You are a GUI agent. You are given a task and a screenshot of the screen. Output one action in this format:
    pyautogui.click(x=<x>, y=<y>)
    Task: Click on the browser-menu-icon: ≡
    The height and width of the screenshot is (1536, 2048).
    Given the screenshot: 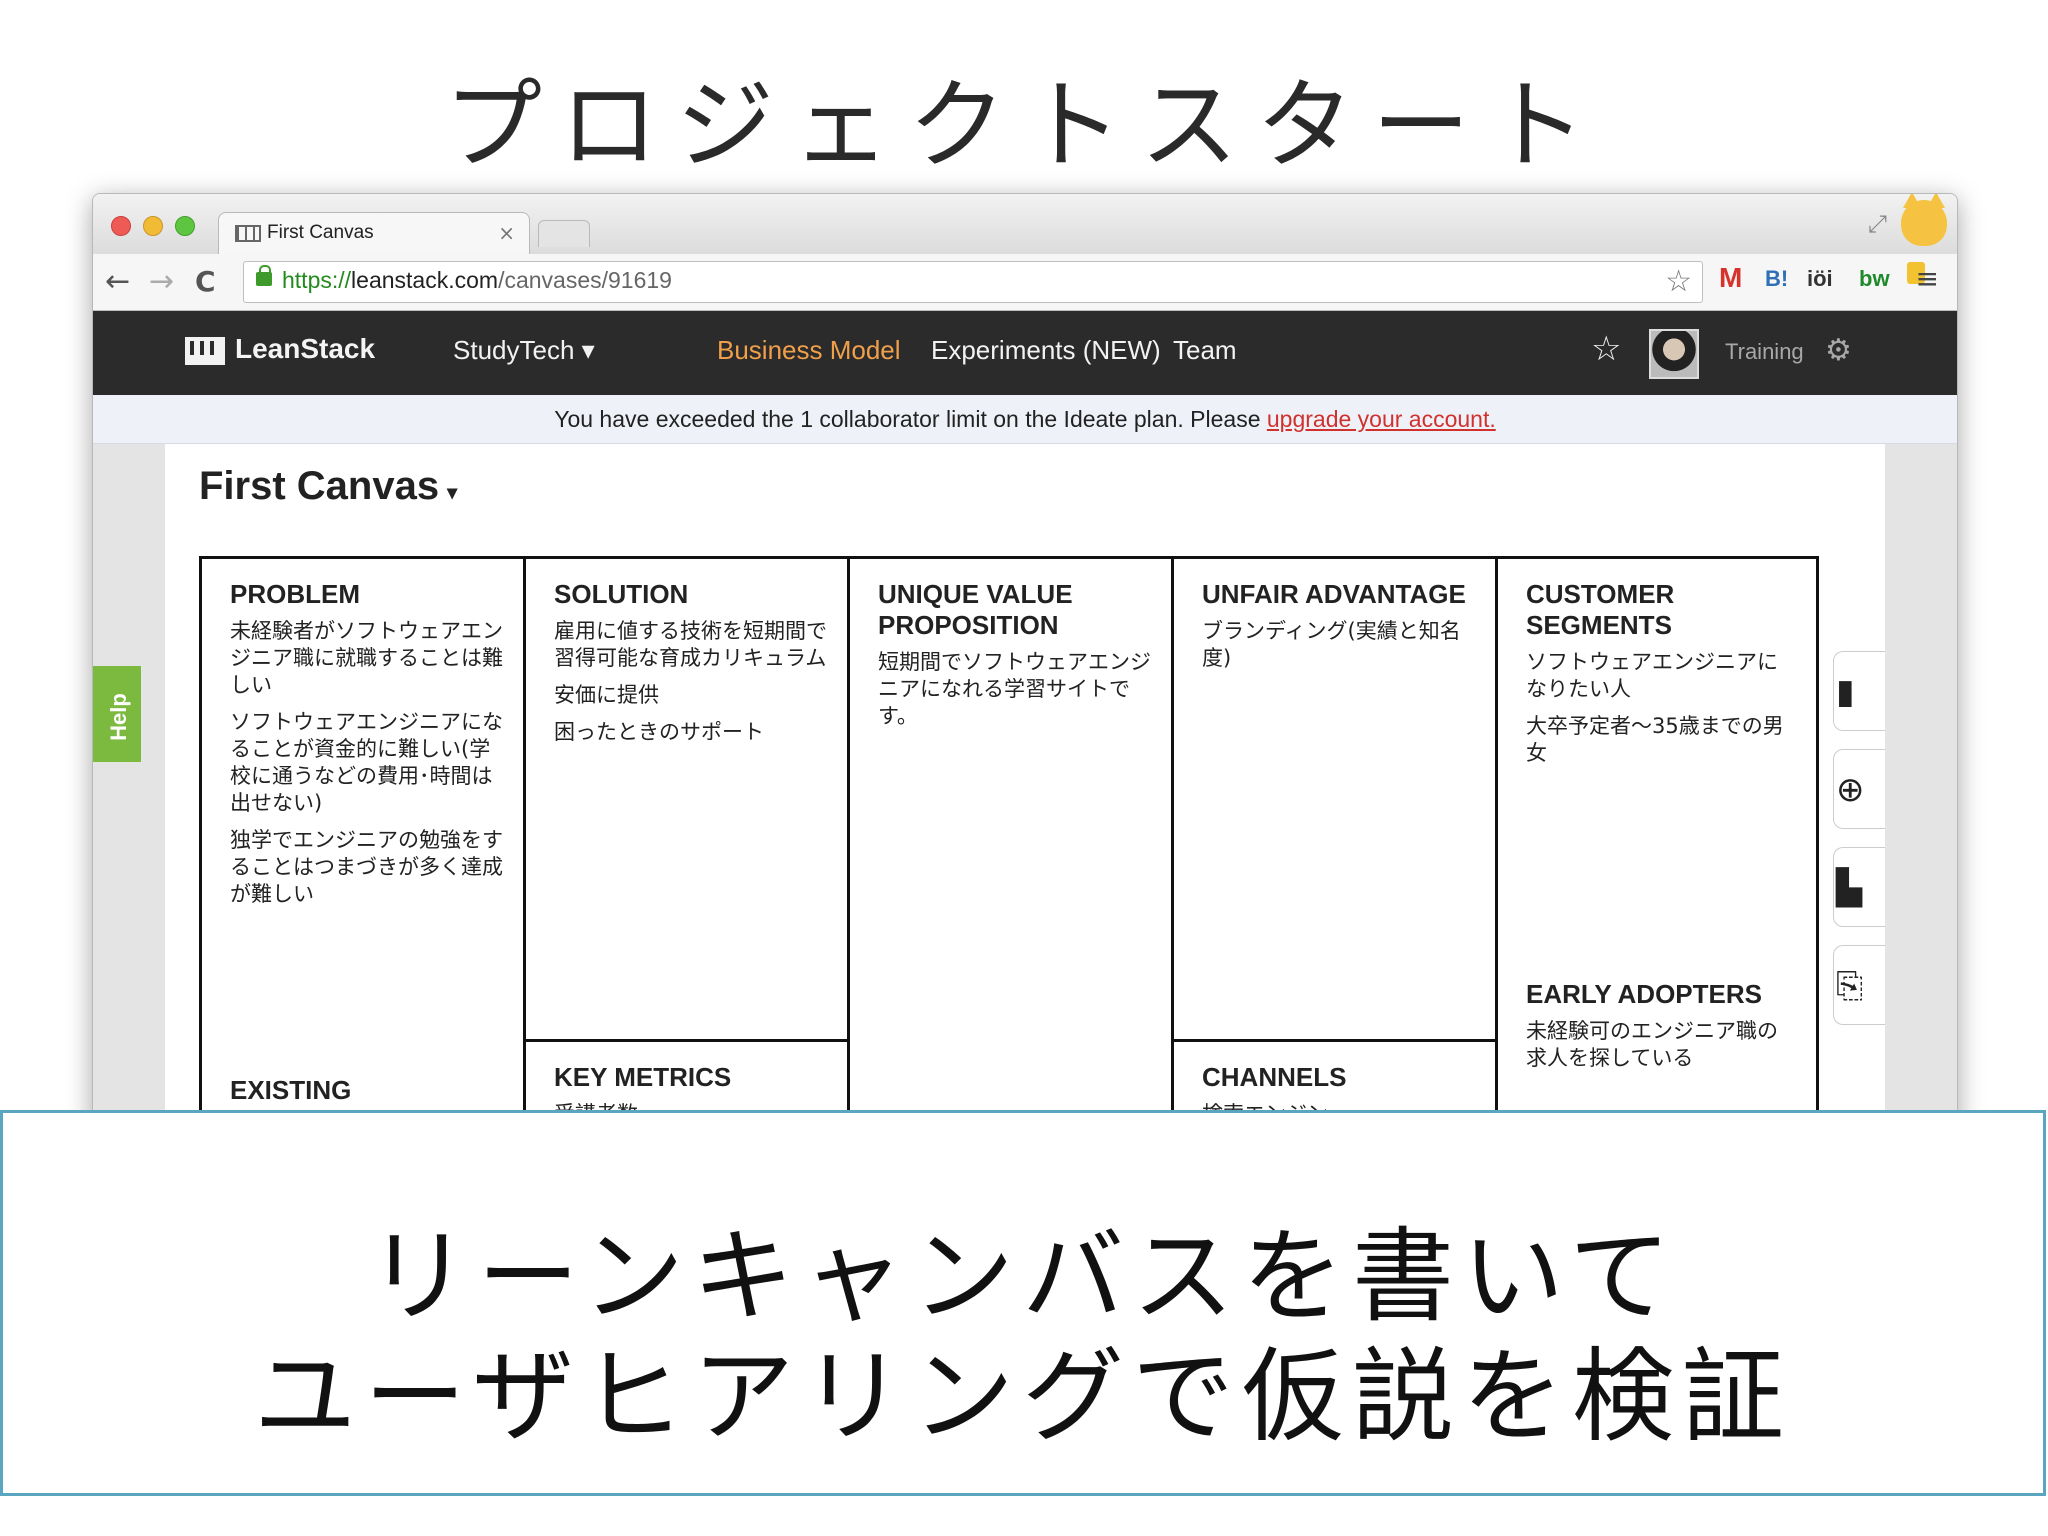 What is the action you would take?
    pyautogui.click(x=1927, y=278)
    